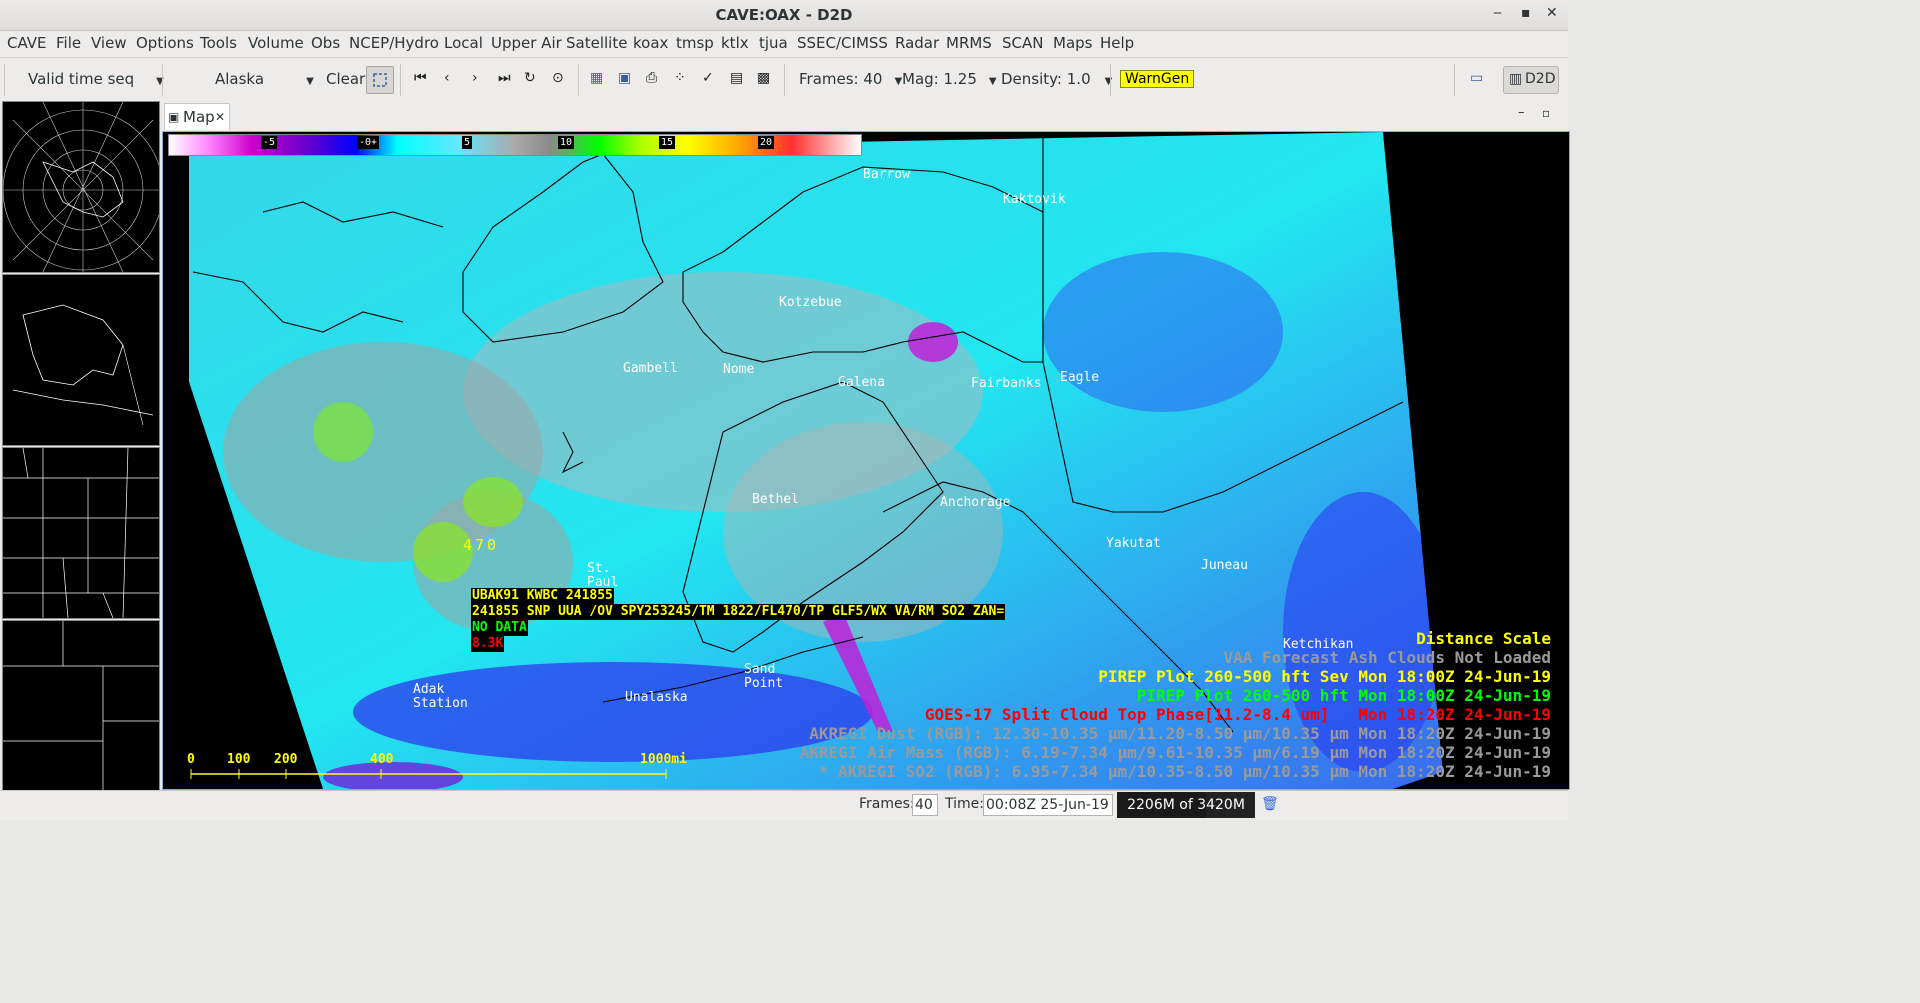 The image size is (1920, 1003). I want to click on warngen-button: WarnGen, so click(1157, 79).